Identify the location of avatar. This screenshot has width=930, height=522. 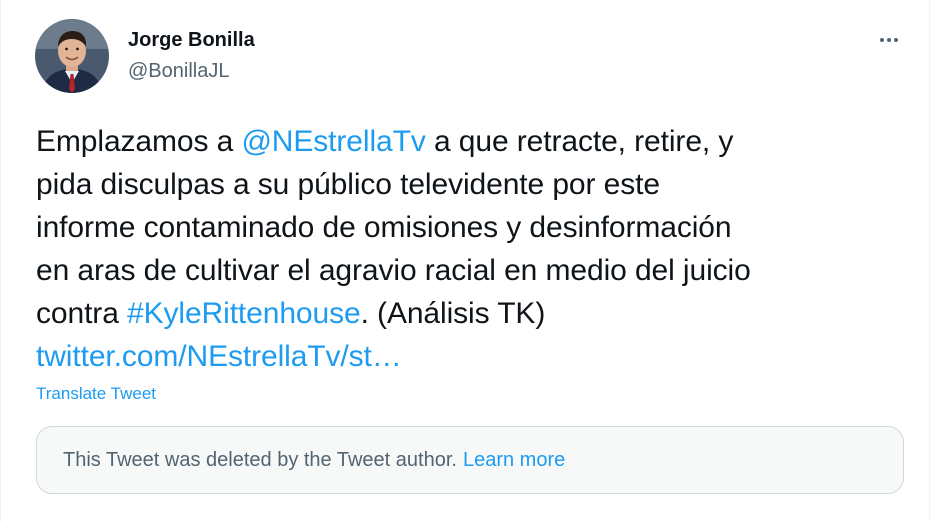
(72, 56).